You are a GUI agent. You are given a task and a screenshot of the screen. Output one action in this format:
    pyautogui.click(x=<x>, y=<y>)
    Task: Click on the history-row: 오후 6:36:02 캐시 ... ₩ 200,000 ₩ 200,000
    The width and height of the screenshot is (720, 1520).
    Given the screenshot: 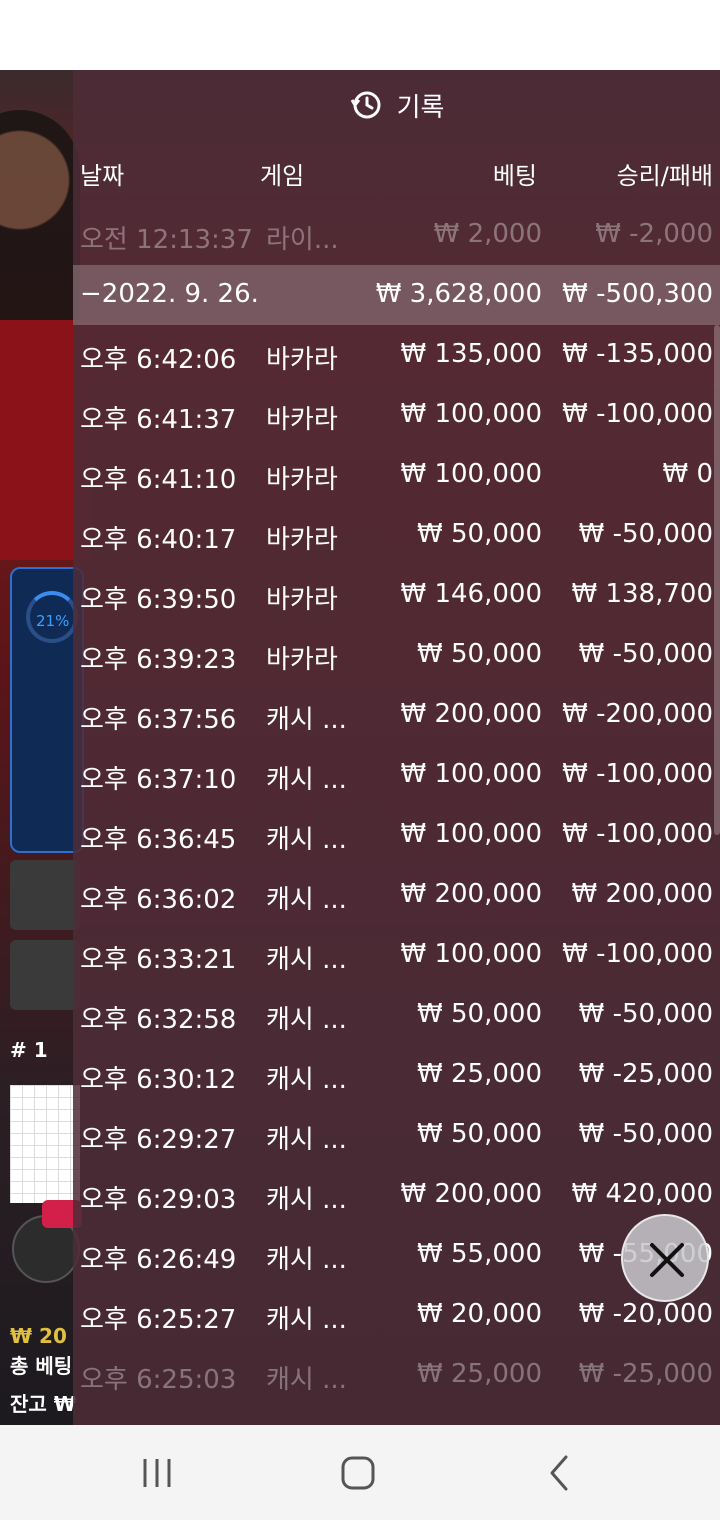 What is the action you would take?
    pyautogui.click(x=396, y=895)
    